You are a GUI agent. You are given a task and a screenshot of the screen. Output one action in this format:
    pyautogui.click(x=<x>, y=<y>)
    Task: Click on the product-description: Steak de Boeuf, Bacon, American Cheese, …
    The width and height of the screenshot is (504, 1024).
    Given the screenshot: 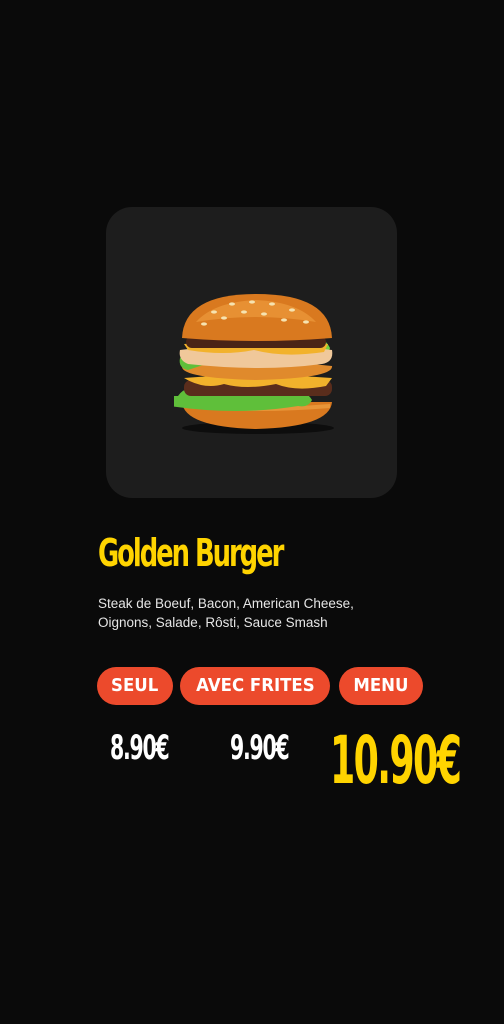 What is the action you would take?
    pyautogui.click(x=226, y=613)
    